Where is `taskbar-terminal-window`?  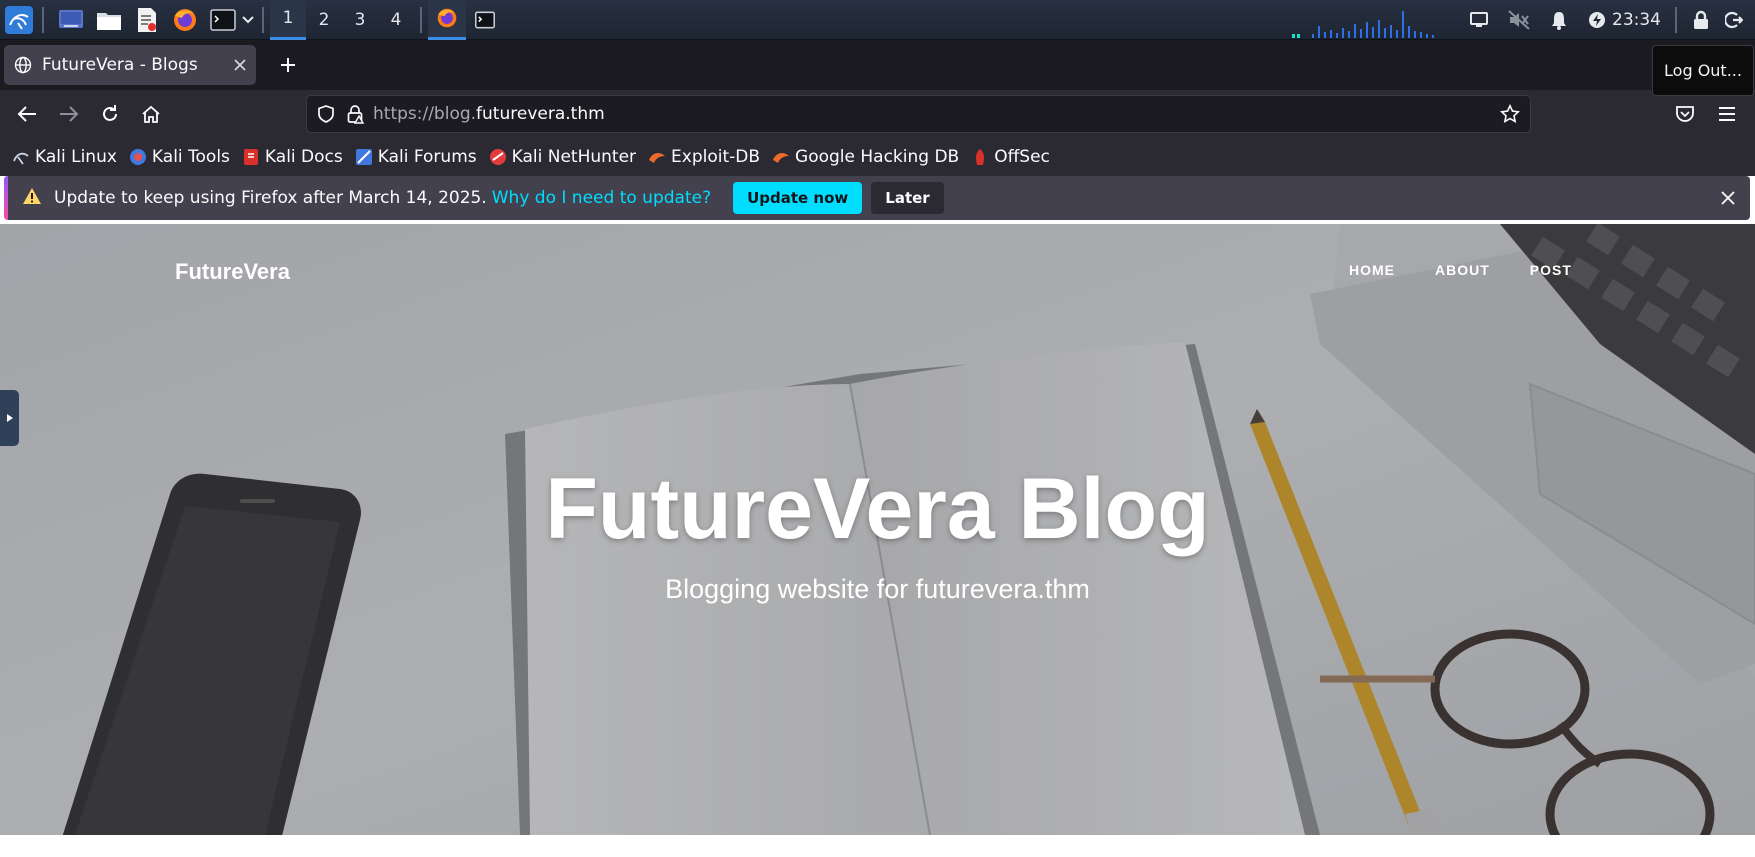 taskbar-terminal-window is located at coordinates (485, 20).